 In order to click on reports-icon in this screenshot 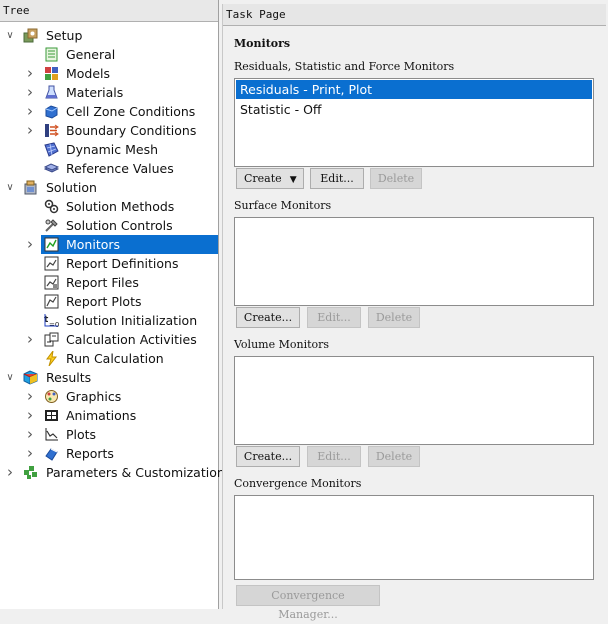, I will do `click(51, 453)`.